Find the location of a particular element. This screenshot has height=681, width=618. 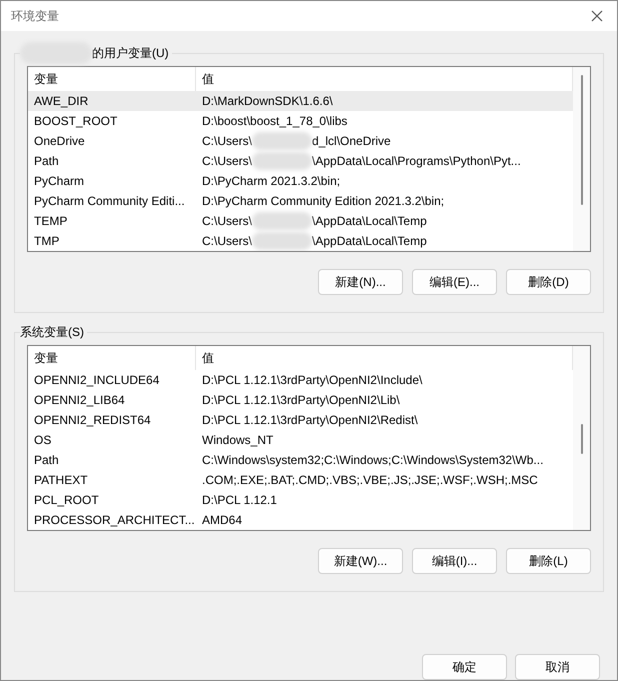

column-header: 变量 is located at coordinates (112, 358).